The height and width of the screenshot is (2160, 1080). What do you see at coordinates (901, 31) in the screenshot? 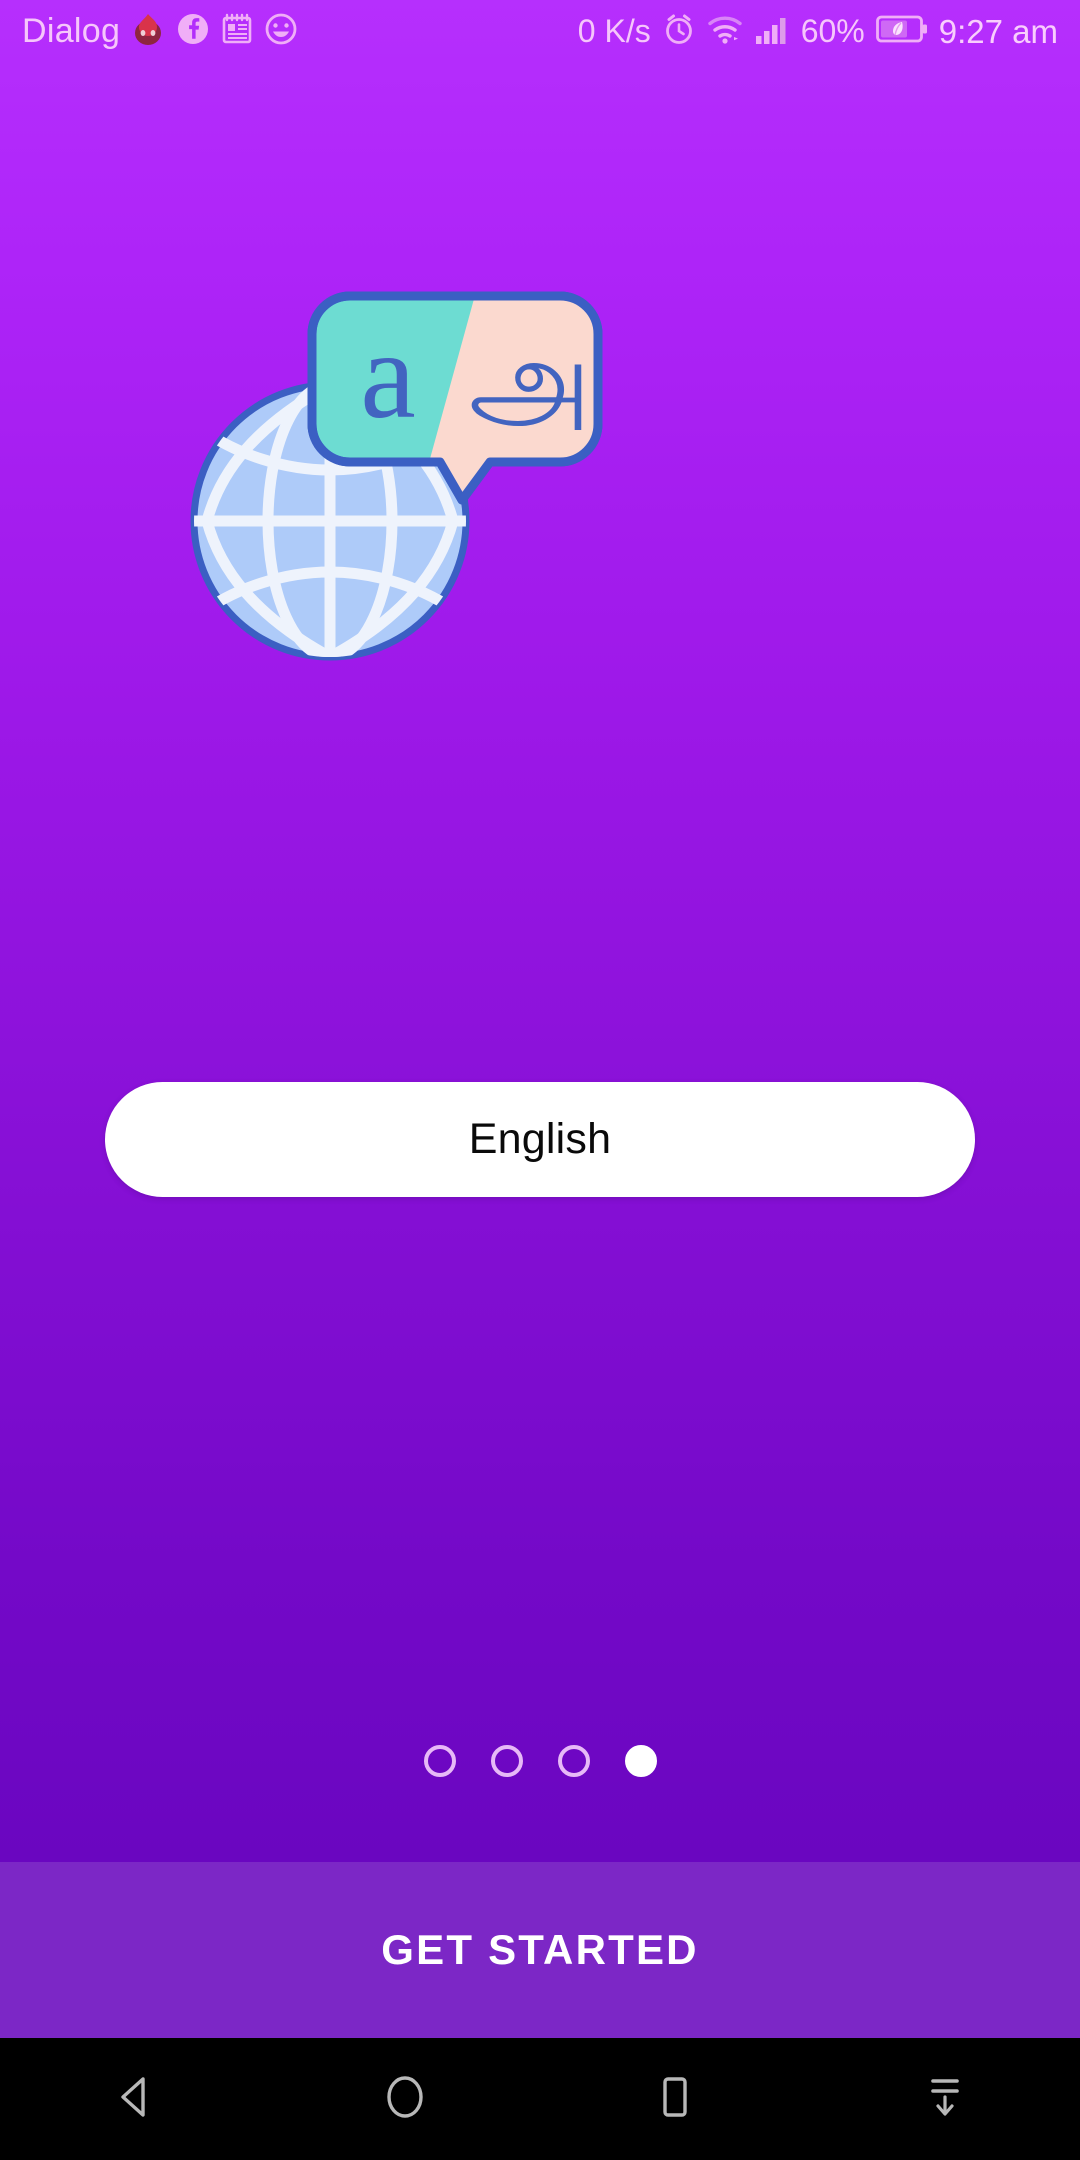
I see `battery-saver-icon` at bounding box center [901, 31].